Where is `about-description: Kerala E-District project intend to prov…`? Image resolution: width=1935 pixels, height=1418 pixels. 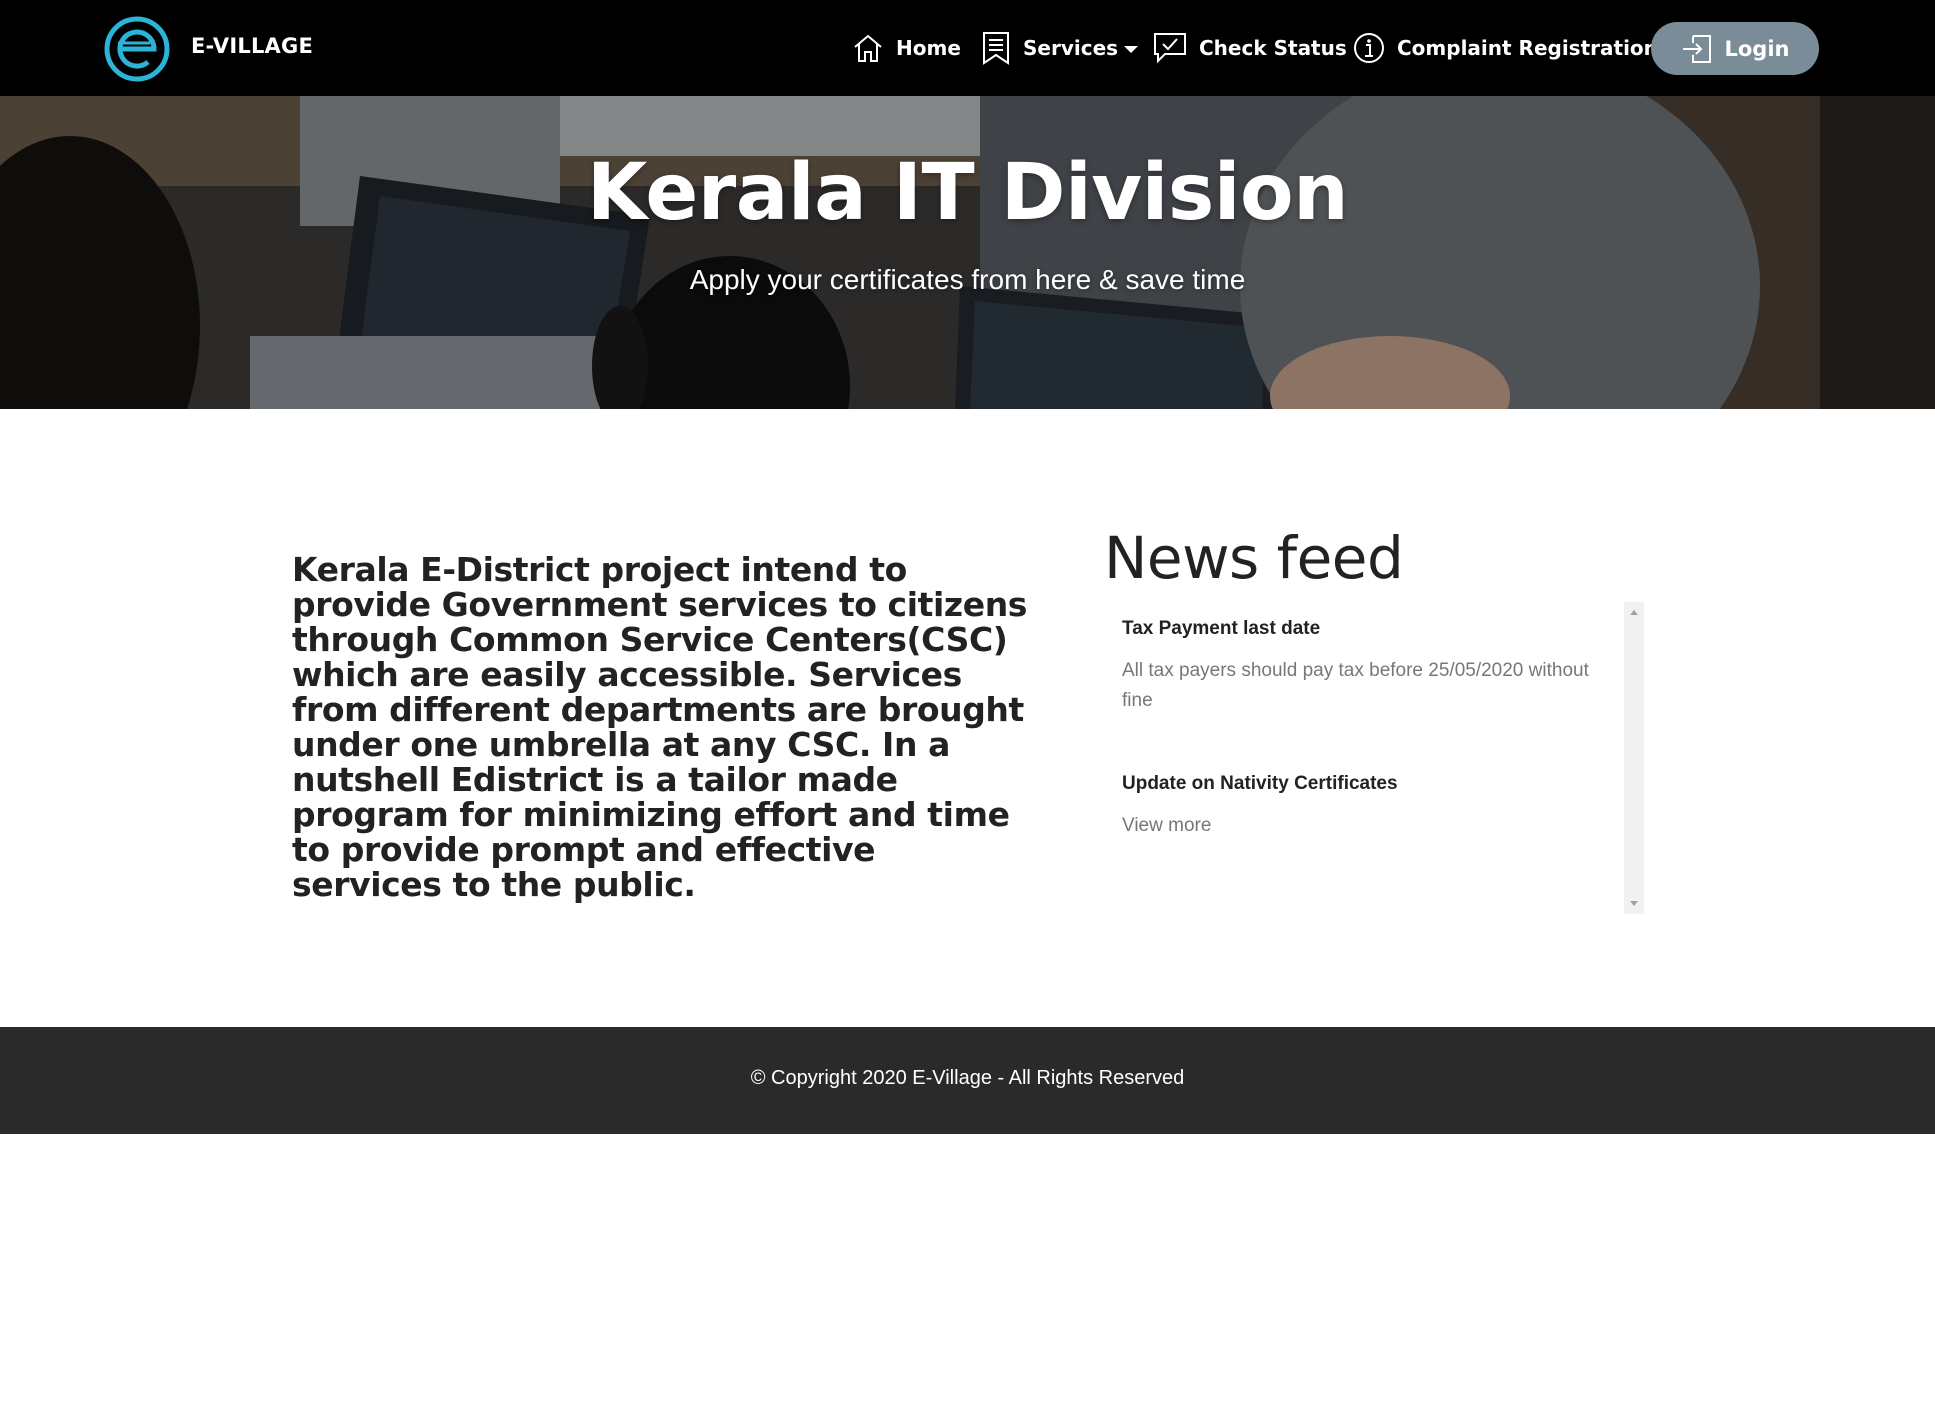
about-description: Kerala E-District project intend to prov… is located at coordinates (660, 727).